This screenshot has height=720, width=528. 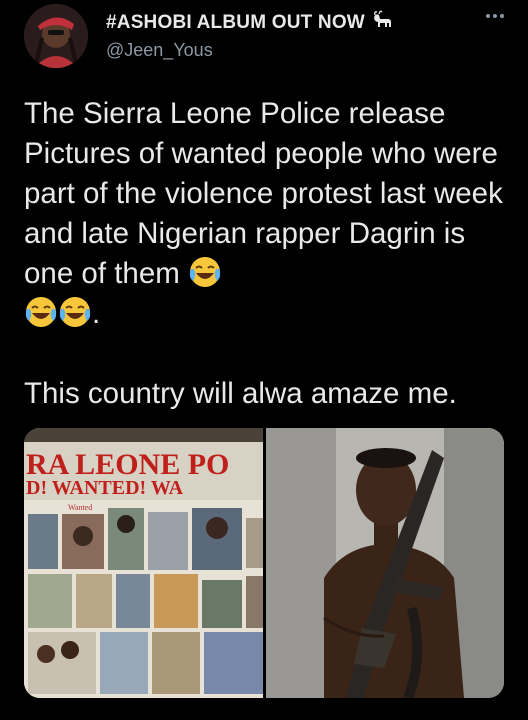 I want to click on poster-subheadline: D! WANTED! WA, so click(x=105, y=488).